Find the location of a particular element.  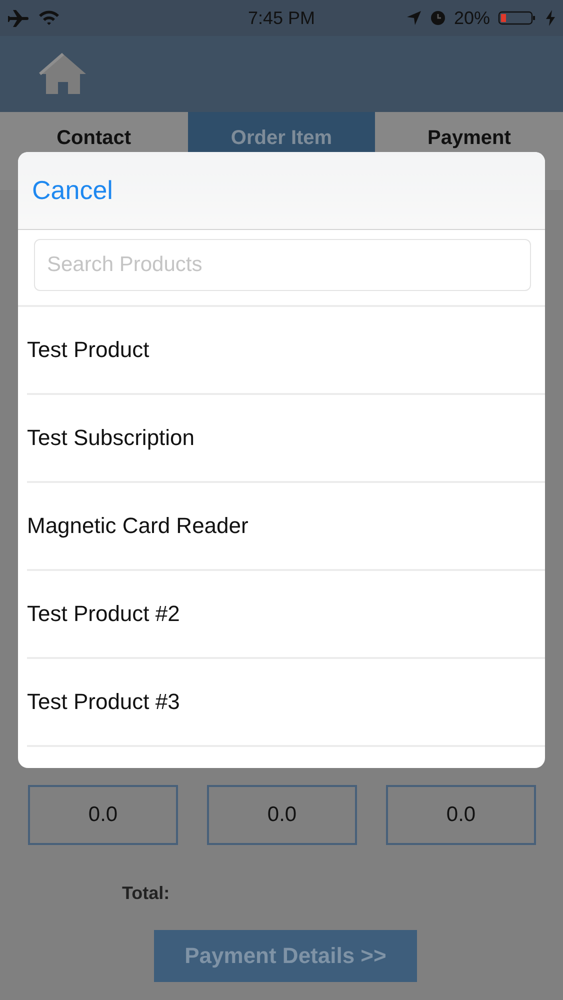

product-item: Magnetic Card Reader is located at coordinates (286, 527).